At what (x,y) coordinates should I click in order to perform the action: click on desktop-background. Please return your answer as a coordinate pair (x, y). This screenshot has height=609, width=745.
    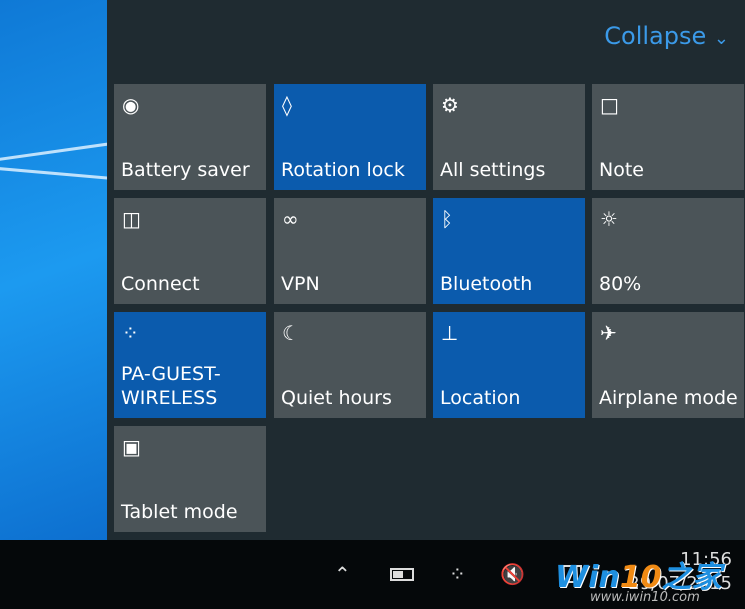
    Looking at the image, I should click on (53, 270).